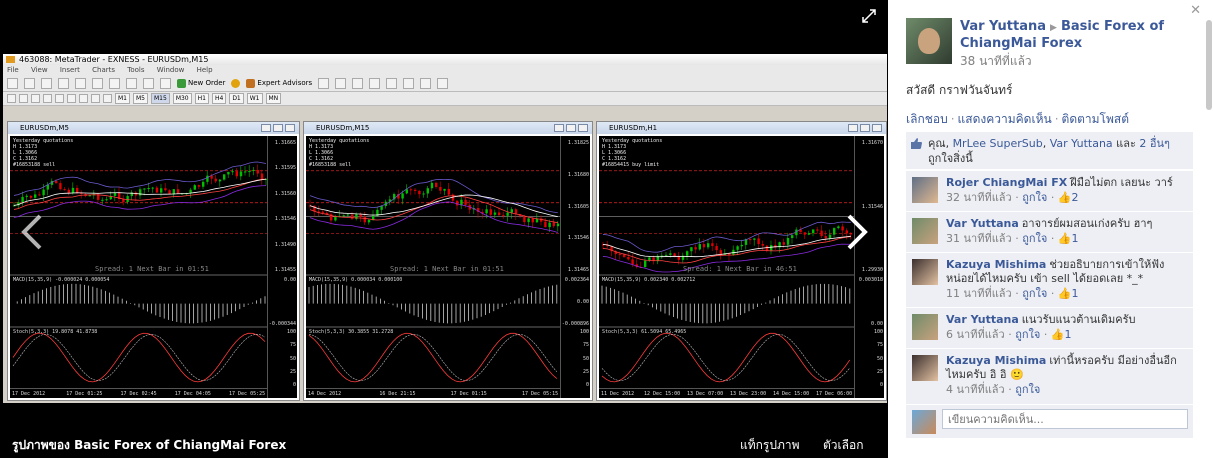 The width and height of the screenshot is (1213, 458). What do you see at coordinates (741, 128) in the screenshot?
I see `chart-header: EURUSDm,H1` at bounding box center [741, 128].